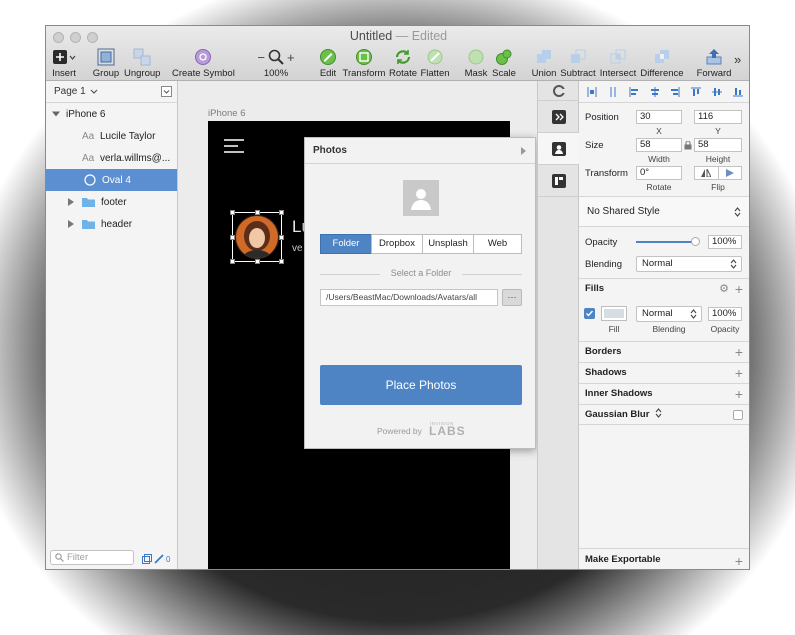  Describe the element at coordinates (409, 297) in the screenshot. I see `folder-path-field: /Users/BeastMac/Downloads/Avatars/all` at that location.